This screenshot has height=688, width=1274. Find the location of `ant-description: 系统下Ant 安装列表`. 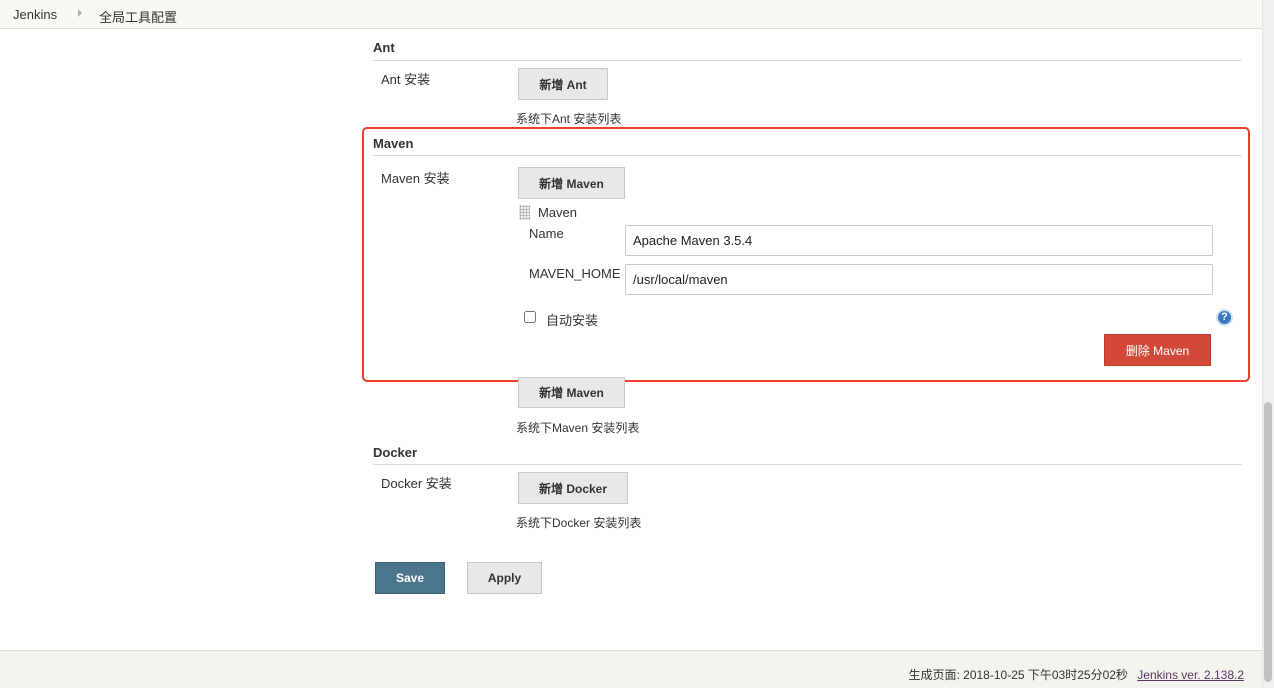

ant-description: 系统下Ant 安装列表 is located at coordinates (569, 119).